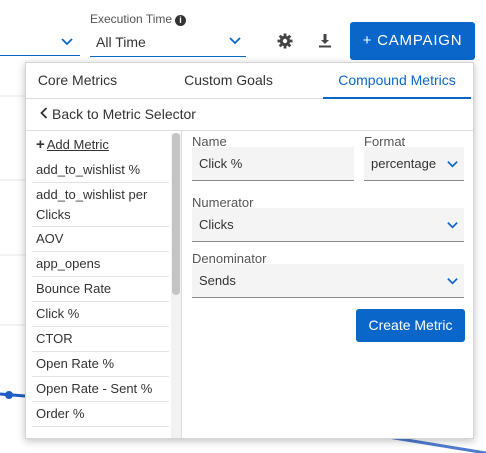 This screenshot has height=453, width=486. Describe the element at coordinates (100, 289) in the screenshot. I see `list-item: Bounce Rate` at that location.